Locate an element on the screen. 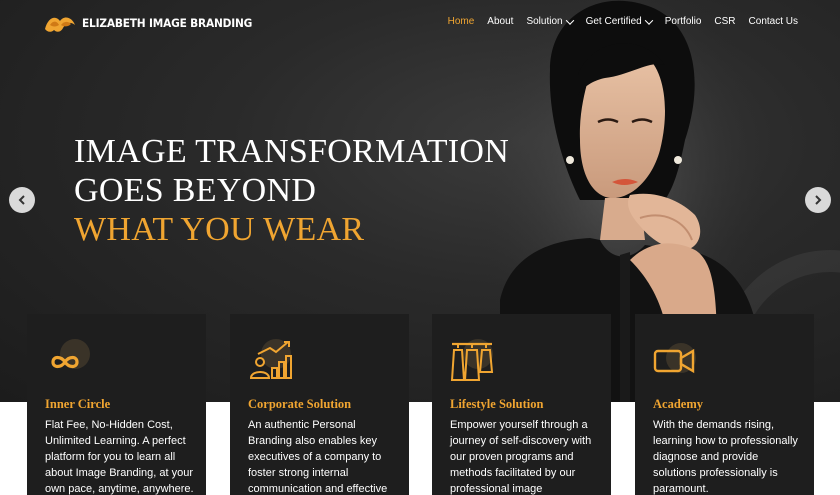  nav-get-certified-label: Get Certified is located at coordinates (613, 21).